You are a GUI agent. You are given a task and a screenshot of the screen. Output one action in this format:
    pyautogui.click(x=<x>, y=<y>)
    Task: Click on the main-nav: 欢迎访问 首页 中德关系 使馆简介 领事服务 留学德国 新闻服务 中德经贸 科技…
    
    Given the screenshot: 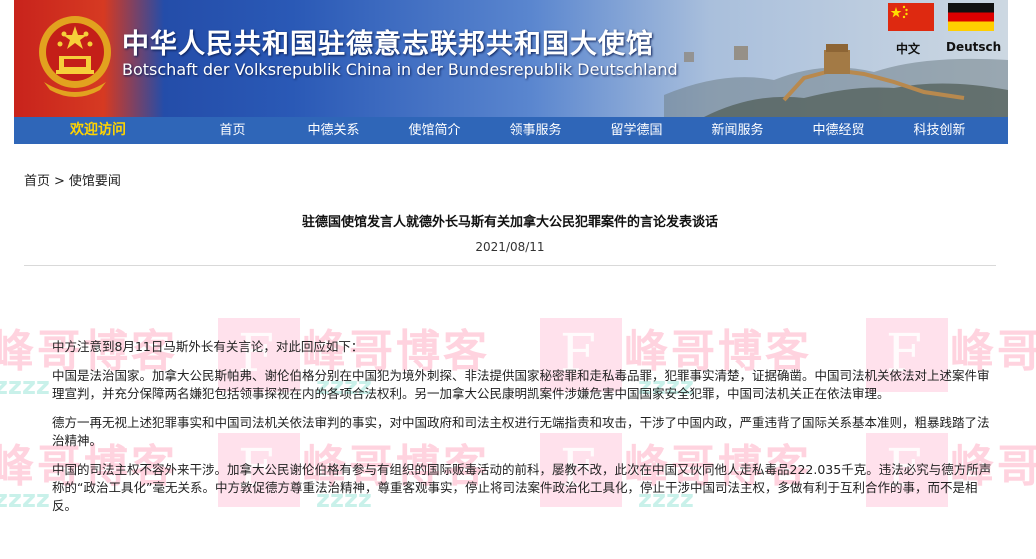 What is the action you would take?
    pyautogui.click(x=511, y=130)
    